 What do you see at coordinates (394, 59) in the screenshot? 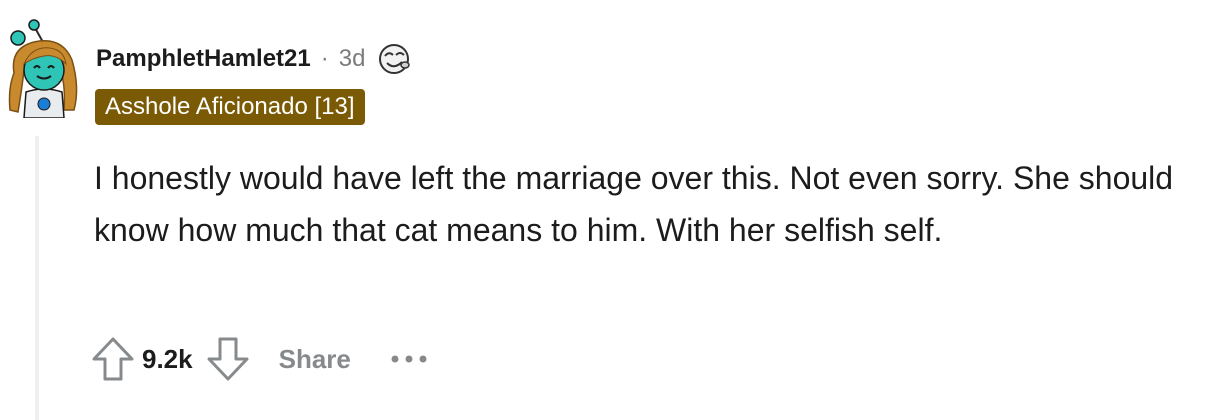
I see `award-icon` at bounding box center [394, 59].